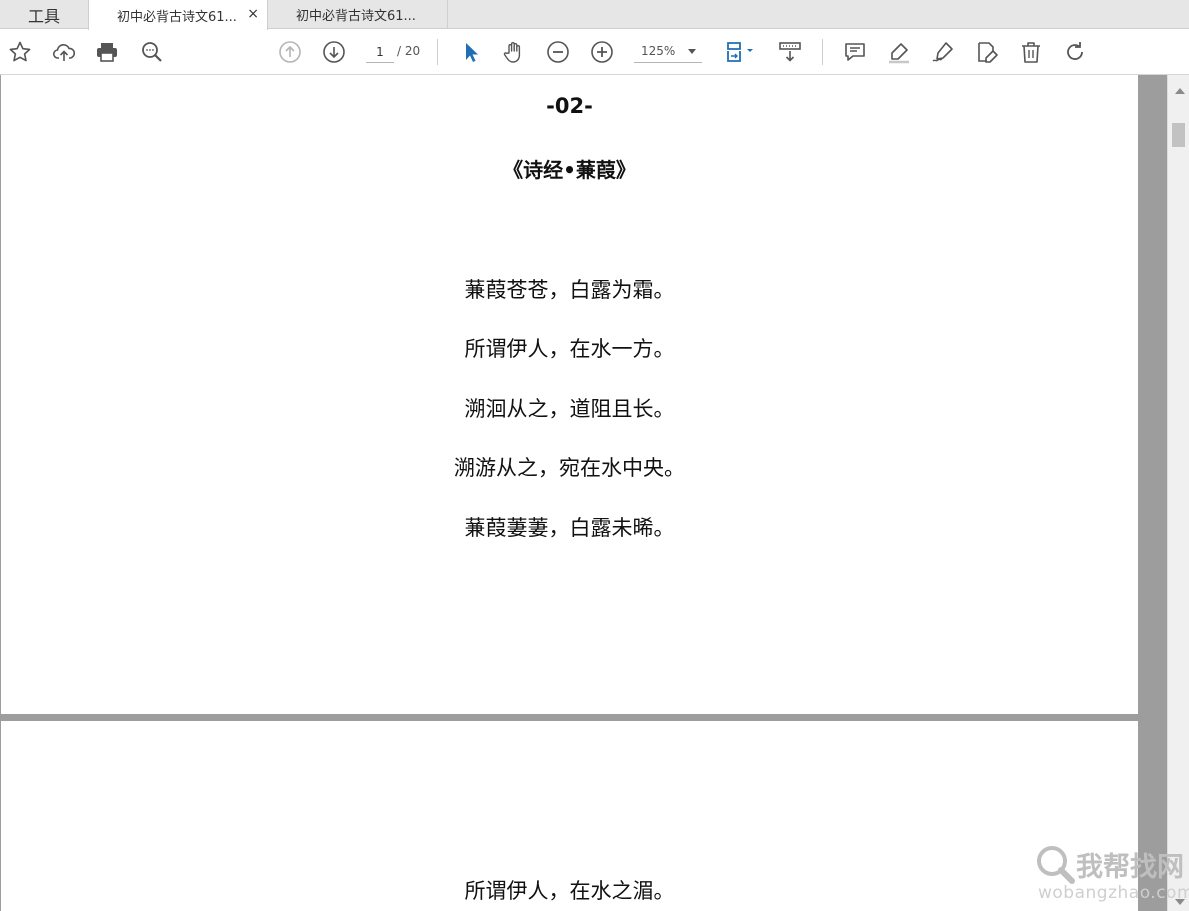 The width and height of the screenshot is (1189, 911). What do you see at coordinates (569, 528) in the screenshot?
I see `poem-verse: 蒹葭萋萋，白露未晞。` at bounding box center [569, 528].